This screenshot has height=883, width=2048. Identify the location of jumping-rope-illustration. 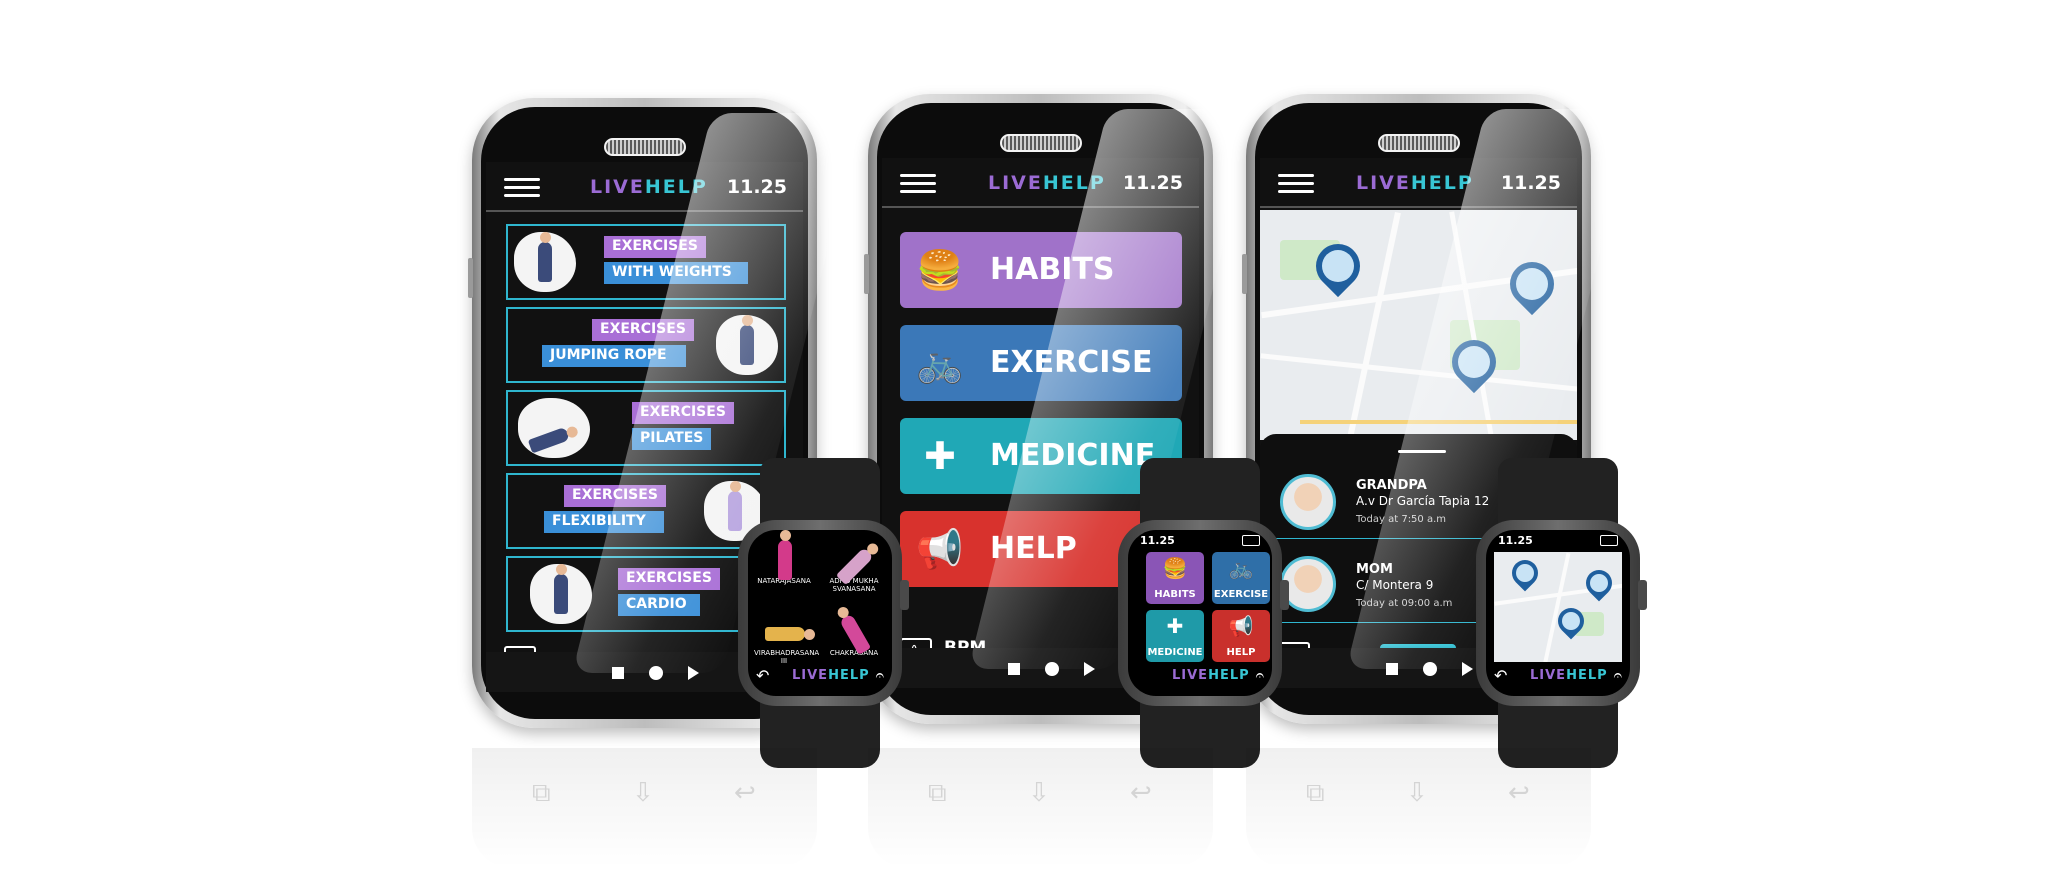
(747, 345).